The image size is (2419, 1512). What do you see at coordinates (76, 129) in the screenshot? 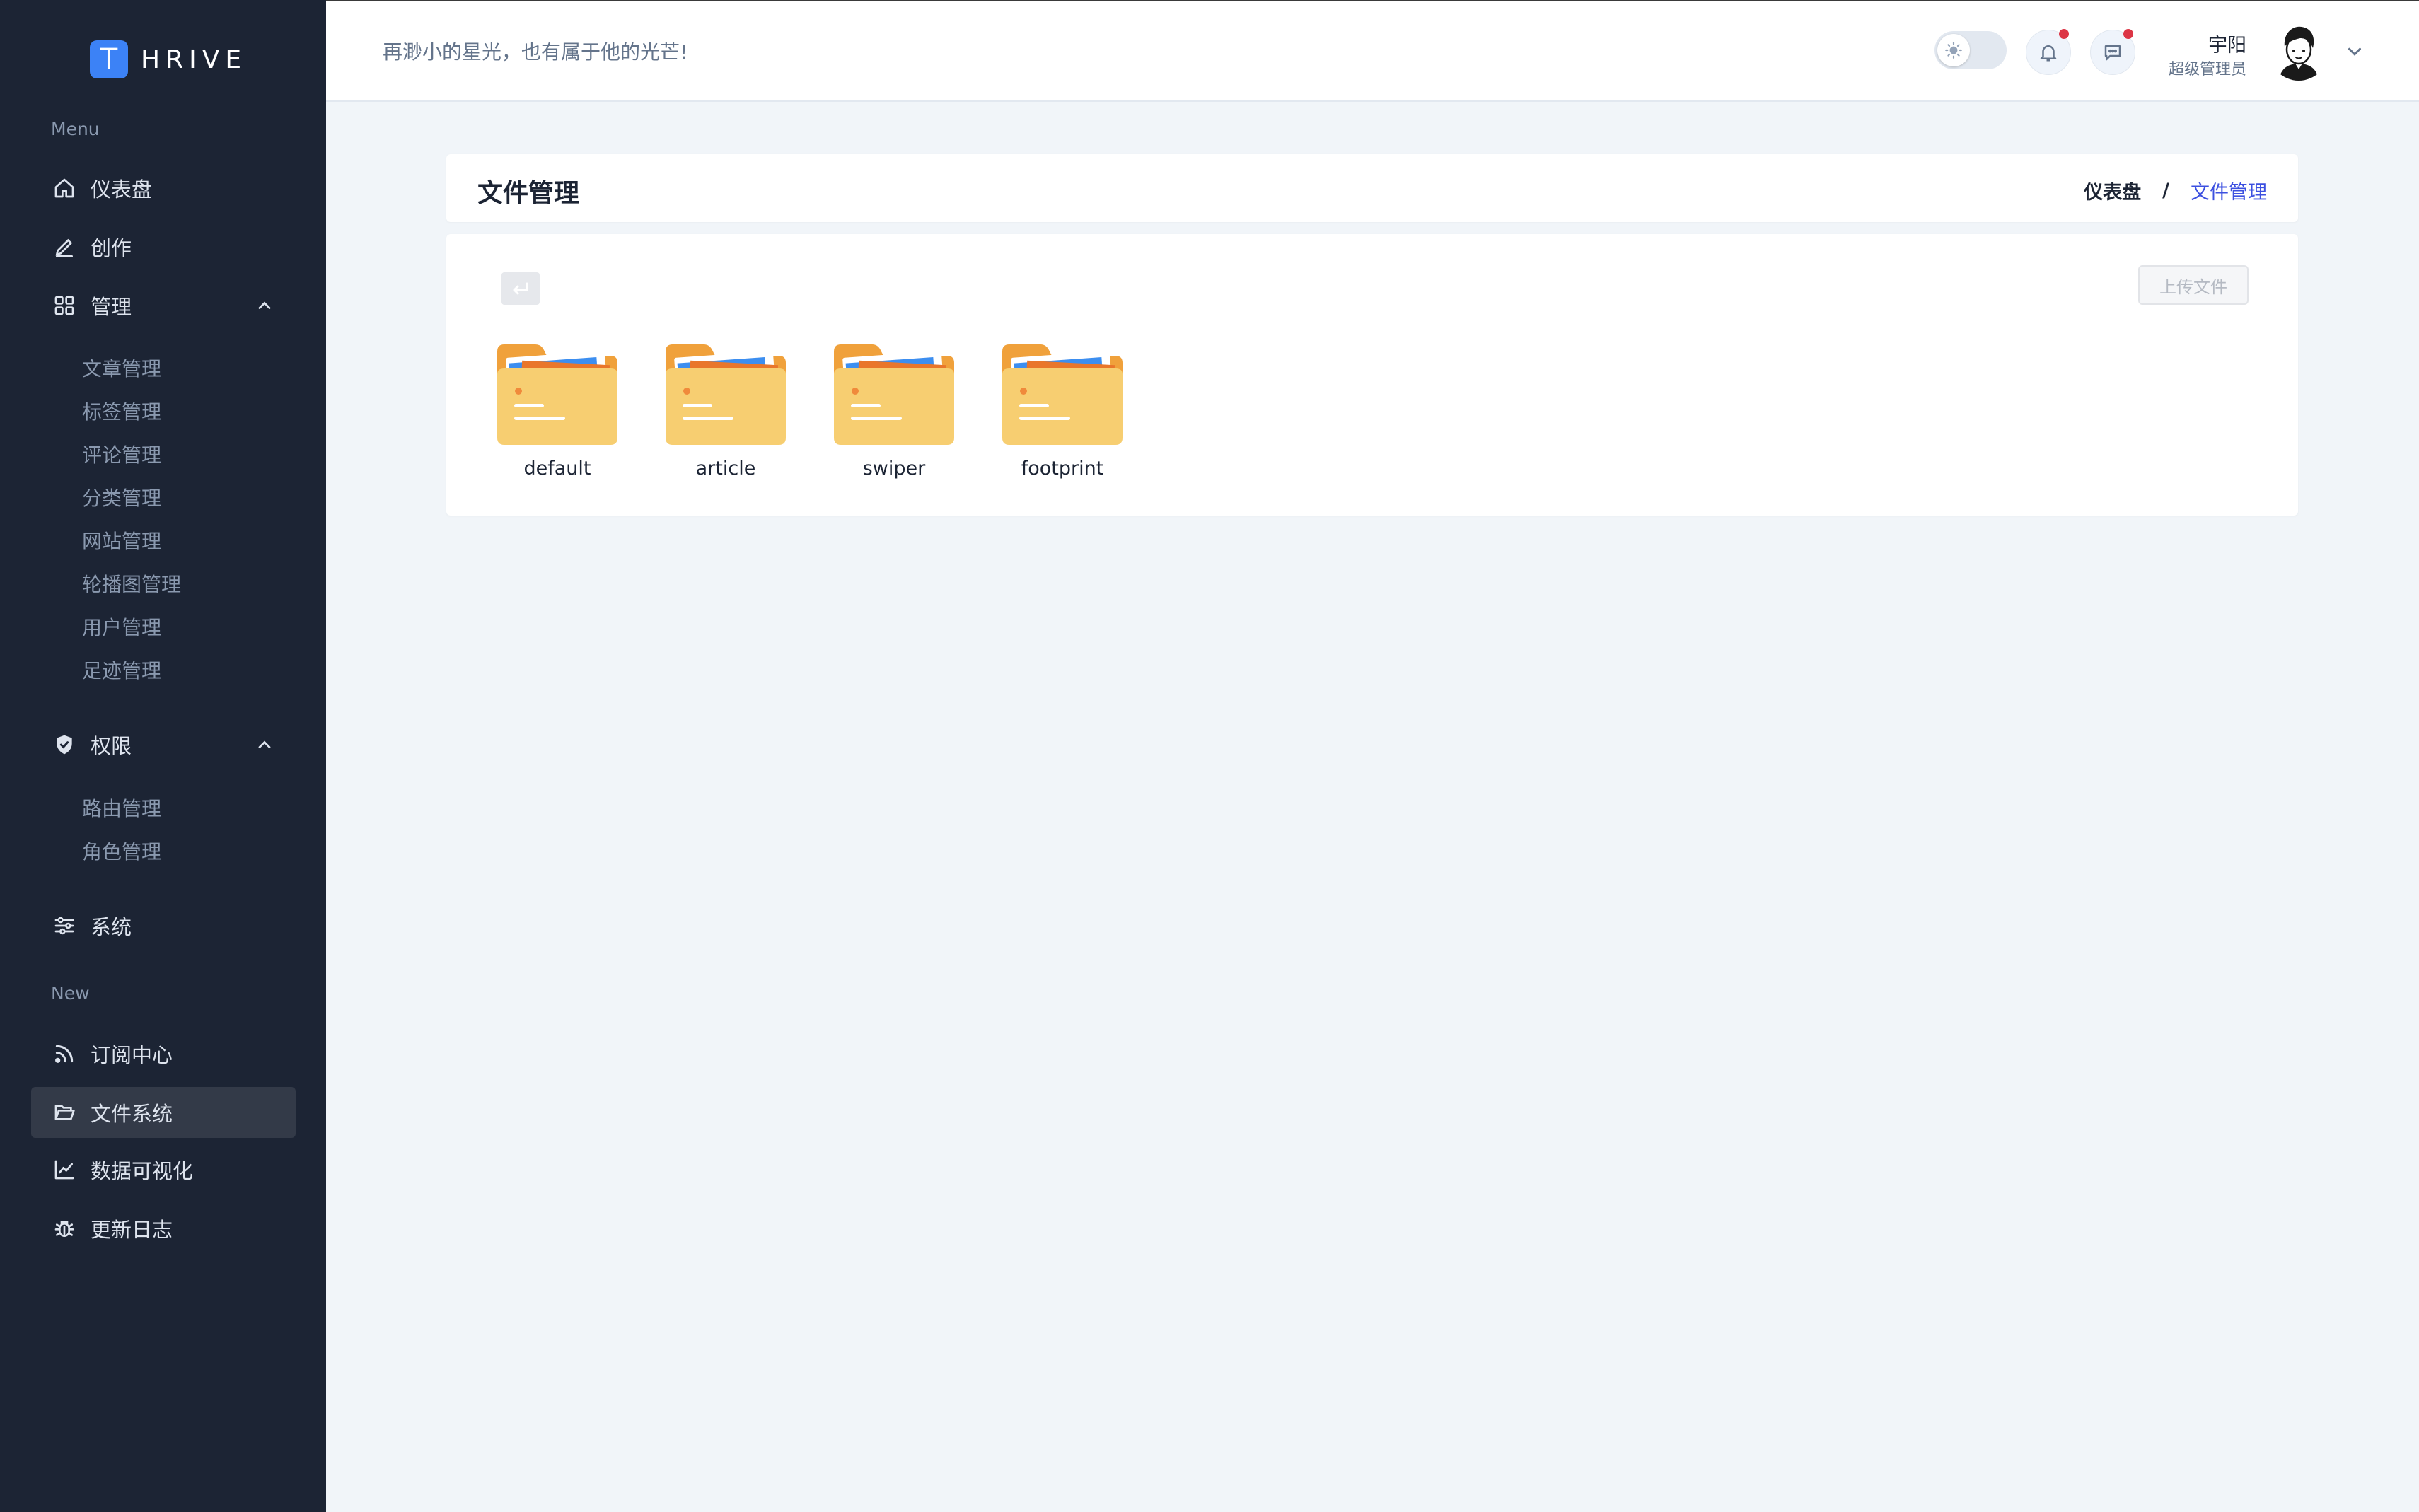
I see `section-label-menu: Menu` at bounding box center [76, 129].